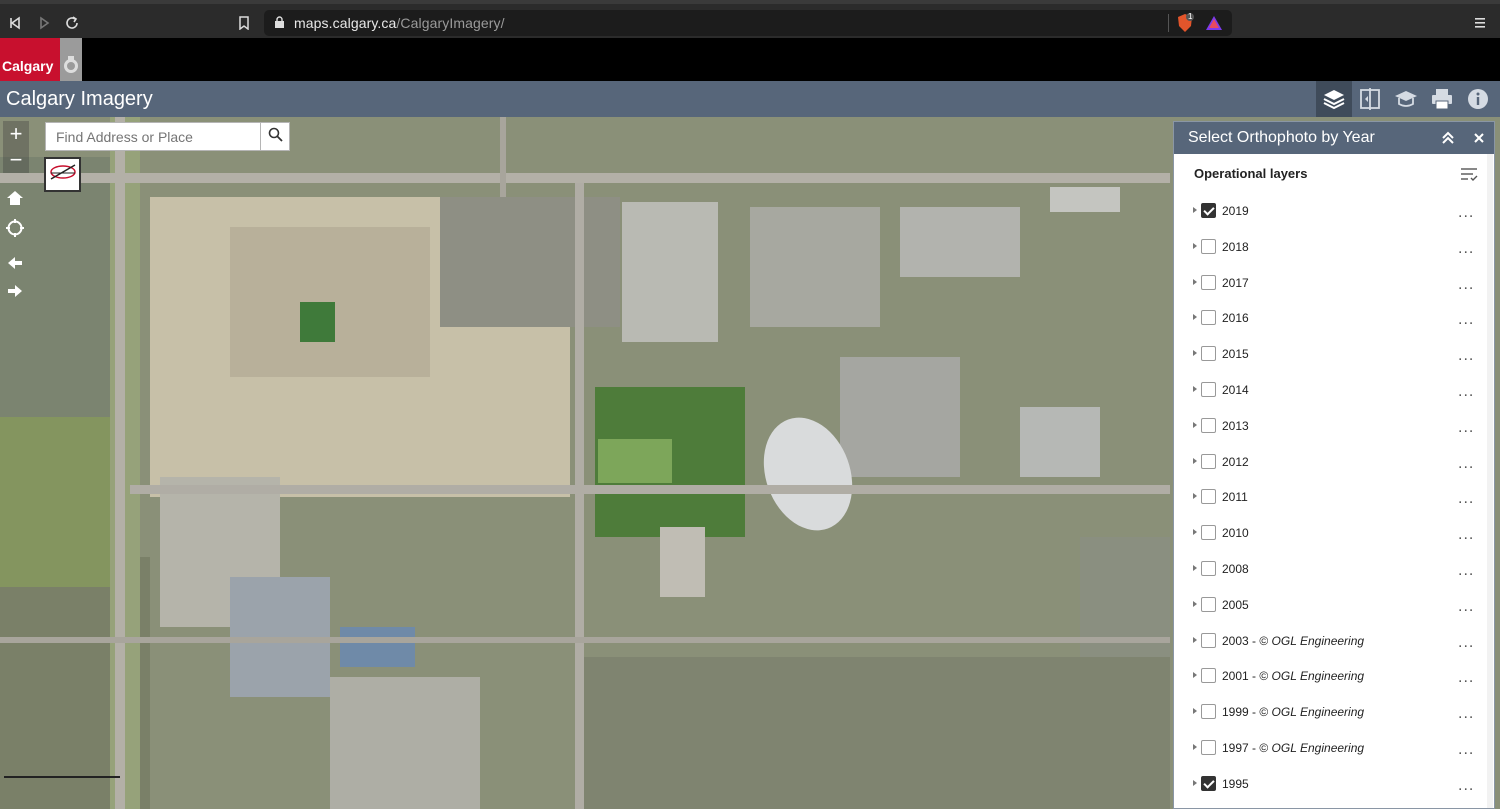 Image resolution: width=1500 pixels, height=809 pixels. I want to click on home-icon, so click(15, 198).